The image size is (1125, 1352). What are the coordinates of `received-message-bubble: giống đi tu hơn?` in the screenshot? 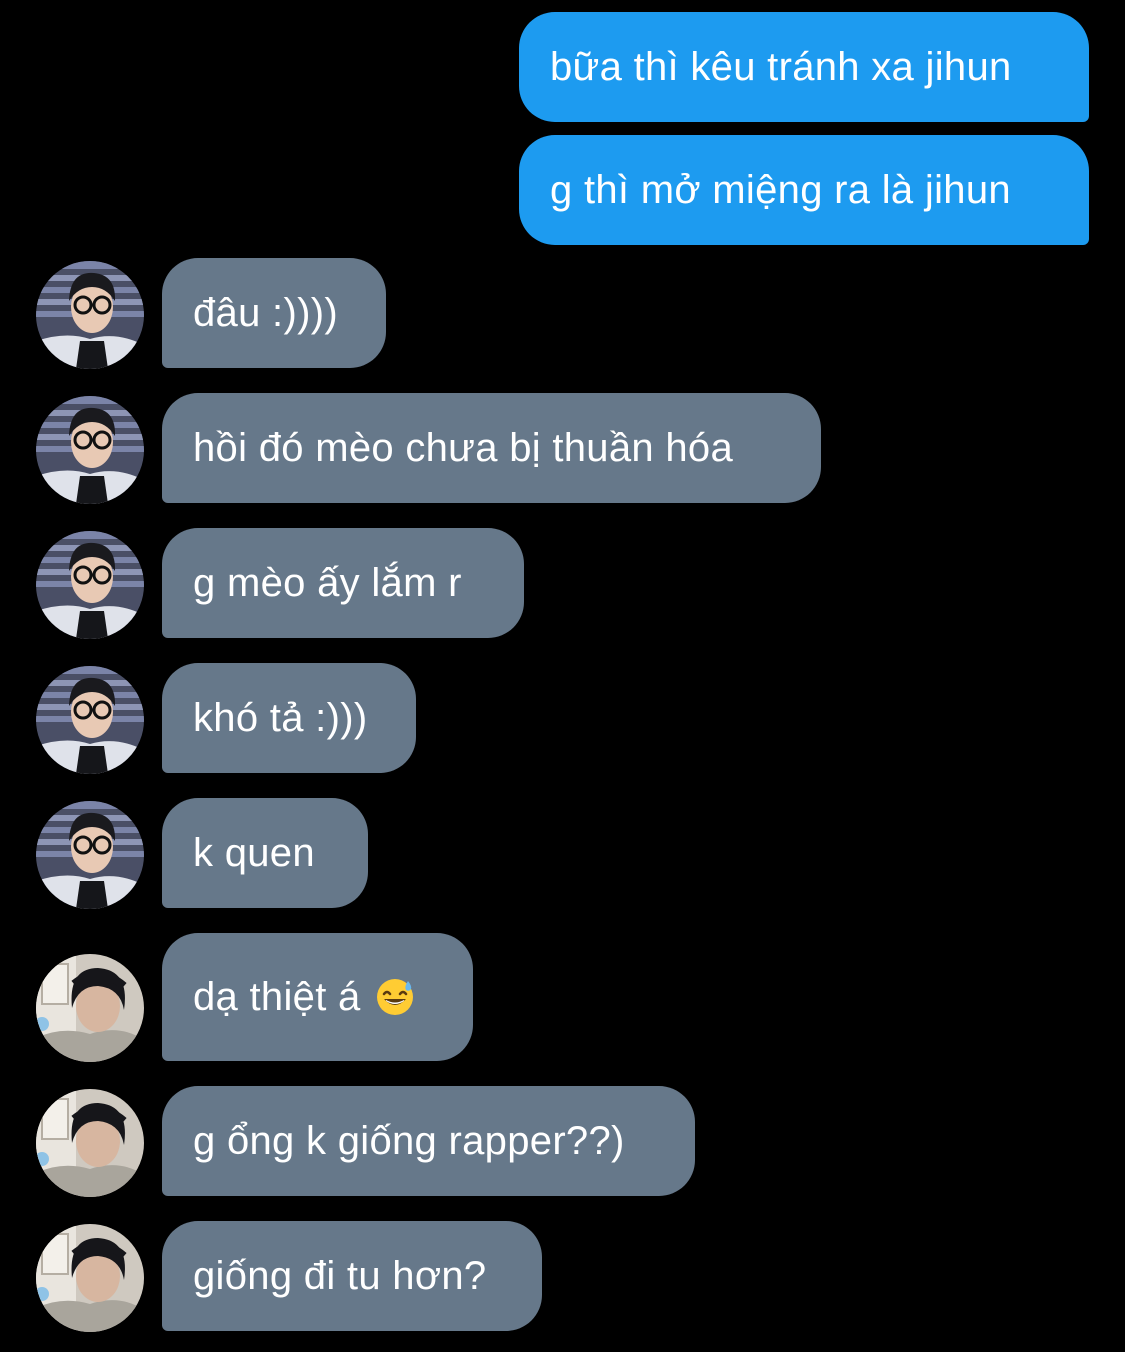 It's located at (352, 1276).